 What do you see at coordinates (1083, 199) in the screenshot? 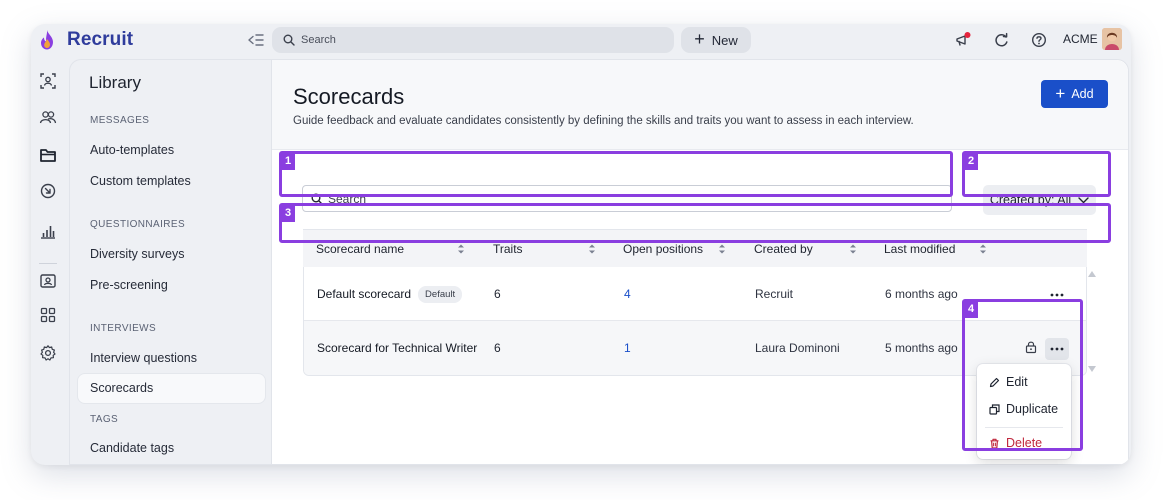
I see `chevron-down-icon` at bounding box center [1083, 199].